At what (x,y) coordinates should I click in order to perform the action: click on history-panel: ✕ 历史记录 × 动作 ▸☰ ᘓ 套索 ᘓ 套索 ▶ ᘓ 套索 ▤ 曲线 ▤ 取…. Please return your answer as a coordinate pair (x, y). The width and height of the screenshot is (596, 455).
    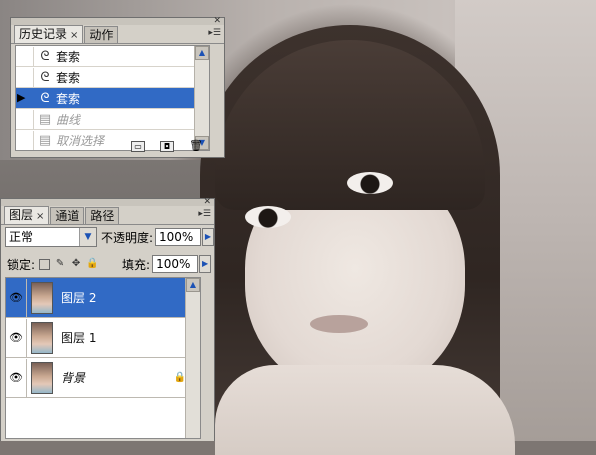
    Looking at the image, I should click on (117, 87).